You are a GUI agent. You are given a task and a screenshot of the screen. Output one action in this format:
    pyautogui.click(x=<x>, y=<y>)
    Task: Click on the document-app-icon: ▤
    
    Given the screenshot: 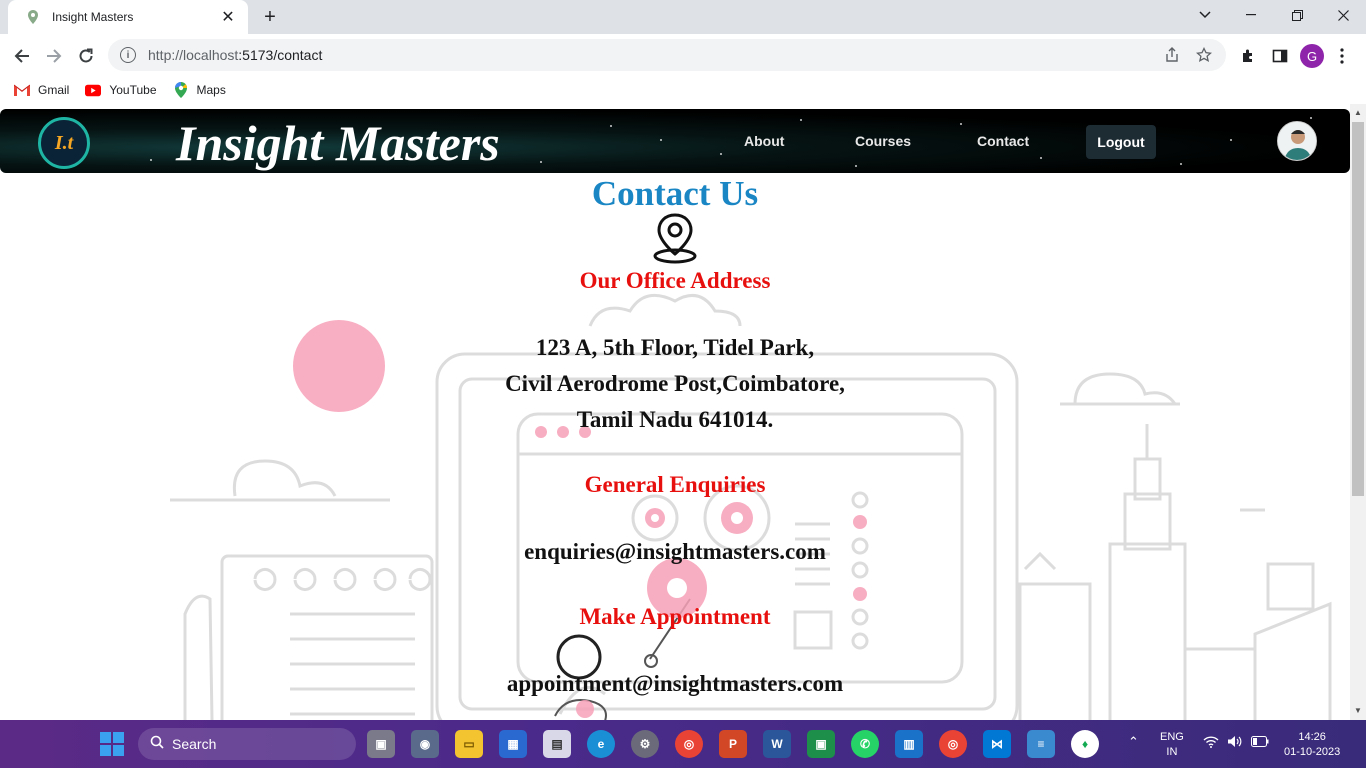 What is the action you would take?
    pyautogui.click(x=557, y=744)
    